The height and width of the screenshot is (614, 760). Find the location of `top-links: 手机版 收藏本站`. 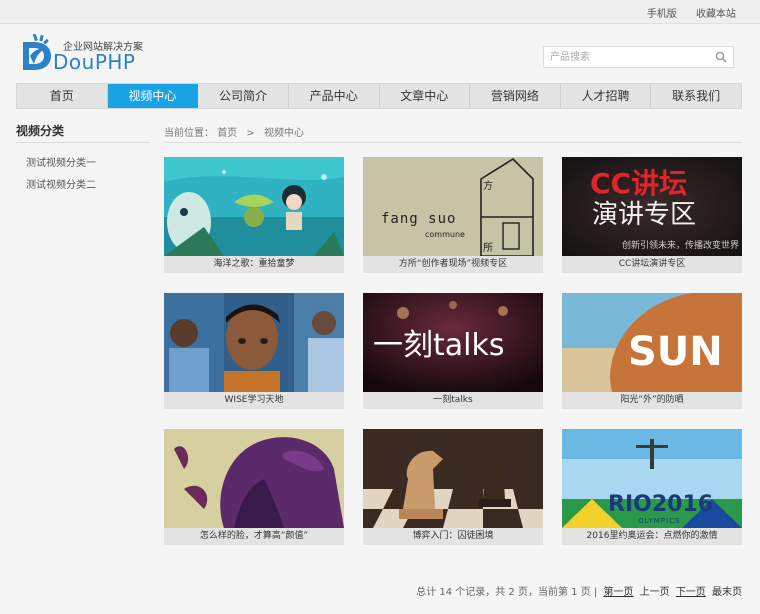

top-links: 手机版 收藏本站 is located at coordinates (683, 12).